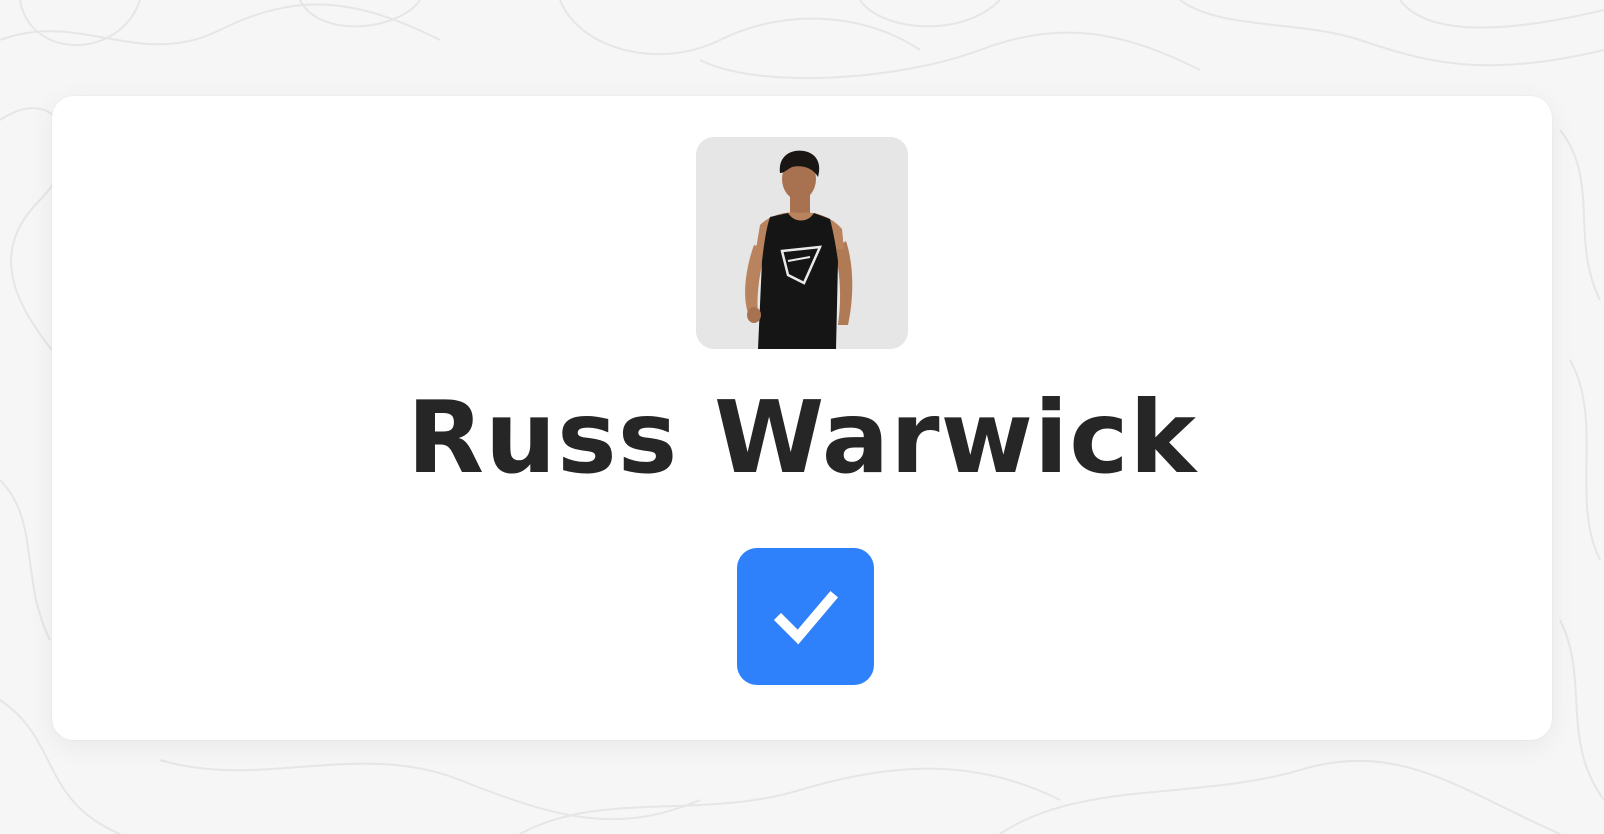 This screenshot has width=1604, height=834. What do you see at coordinates (802, 437) in the screenshot?
I see `profile-name: Russ Warwick` at bounding box center [802, 437].